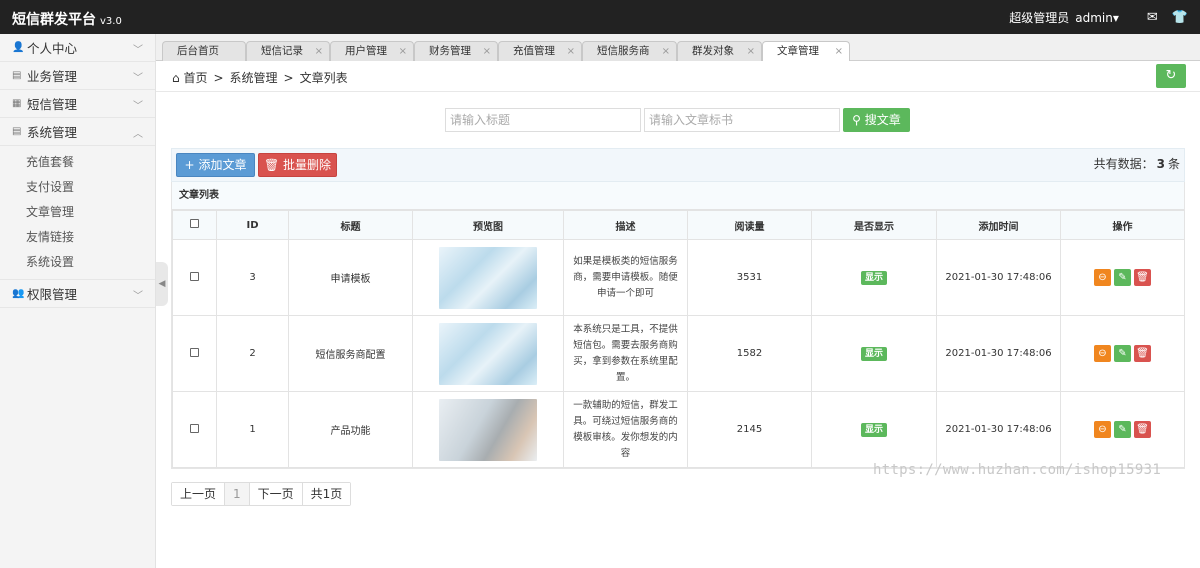  I want to click on users-icon: 👥, so click(18, 293).